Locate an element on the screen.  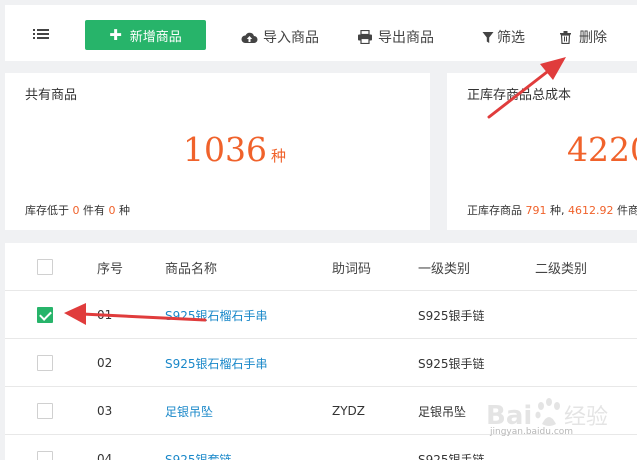
baidu-watermark-logo: Bai 经验 is located at coordinates (547, 414).